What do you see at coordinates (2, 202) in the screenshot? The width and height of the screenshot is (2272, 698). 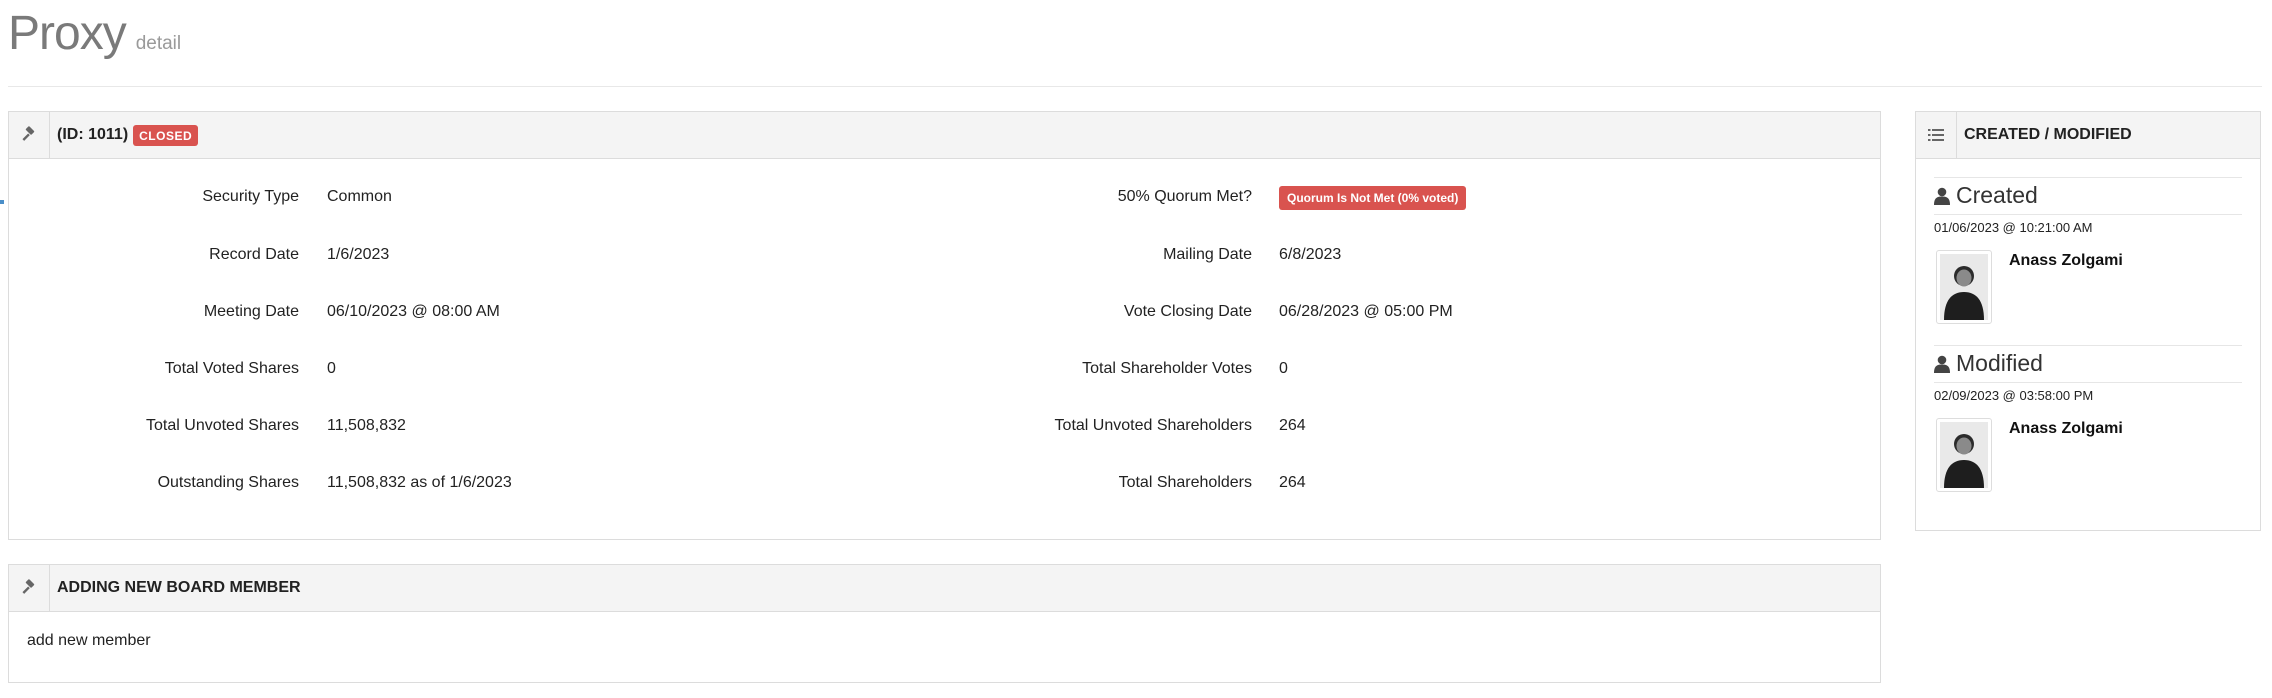 I see `edge-marker` at bounding box center [2, 202].